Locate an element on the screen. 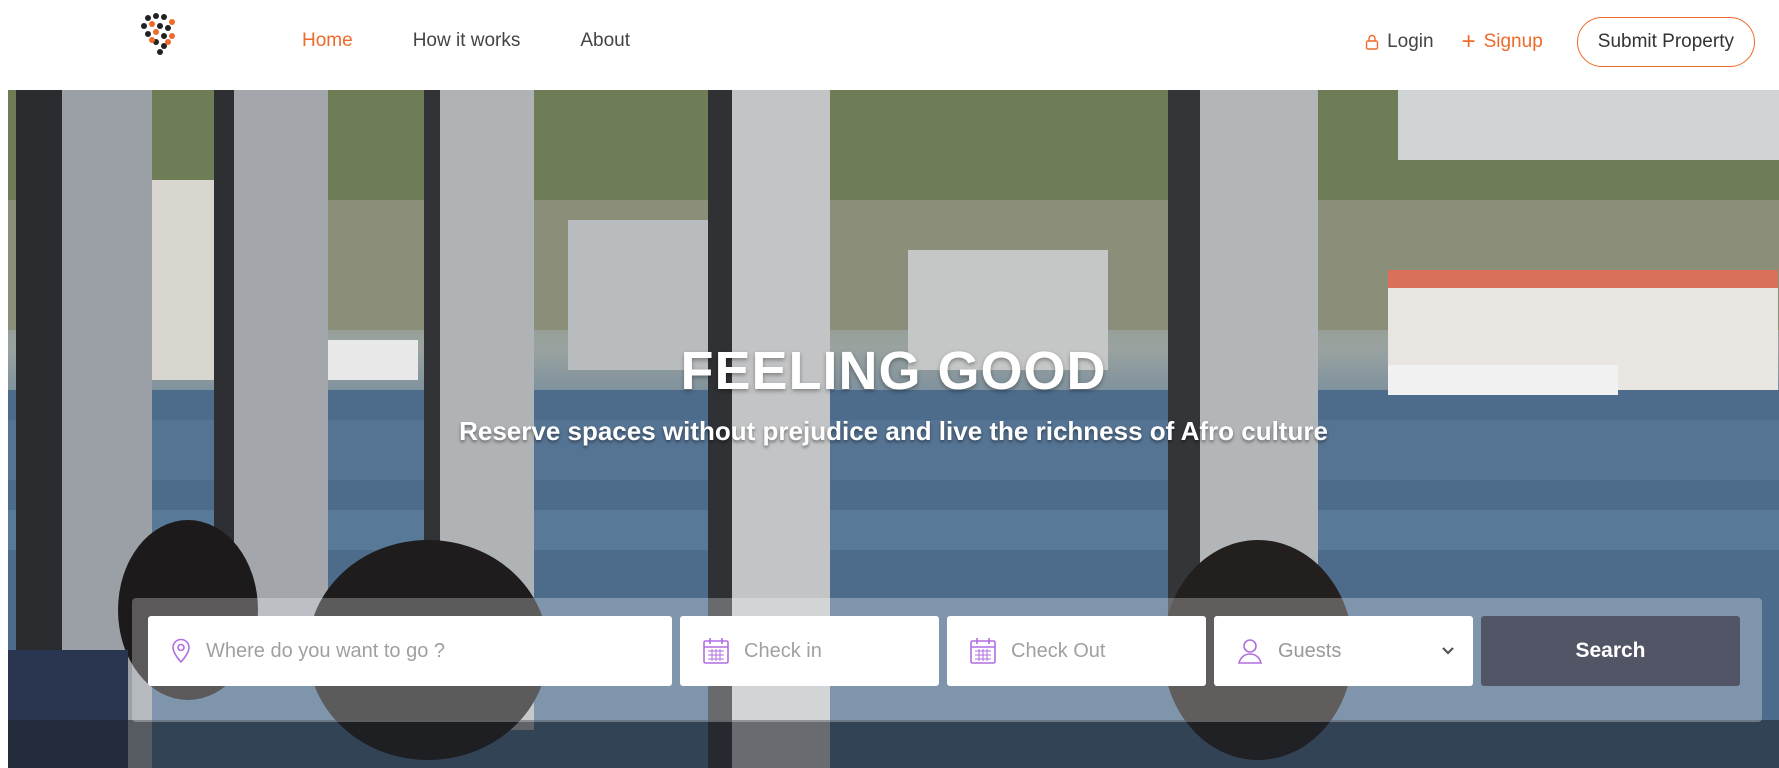 The width and height of the screenshot is (1779, 768). guests-select: Guests is located at coordinates (1343, 651).